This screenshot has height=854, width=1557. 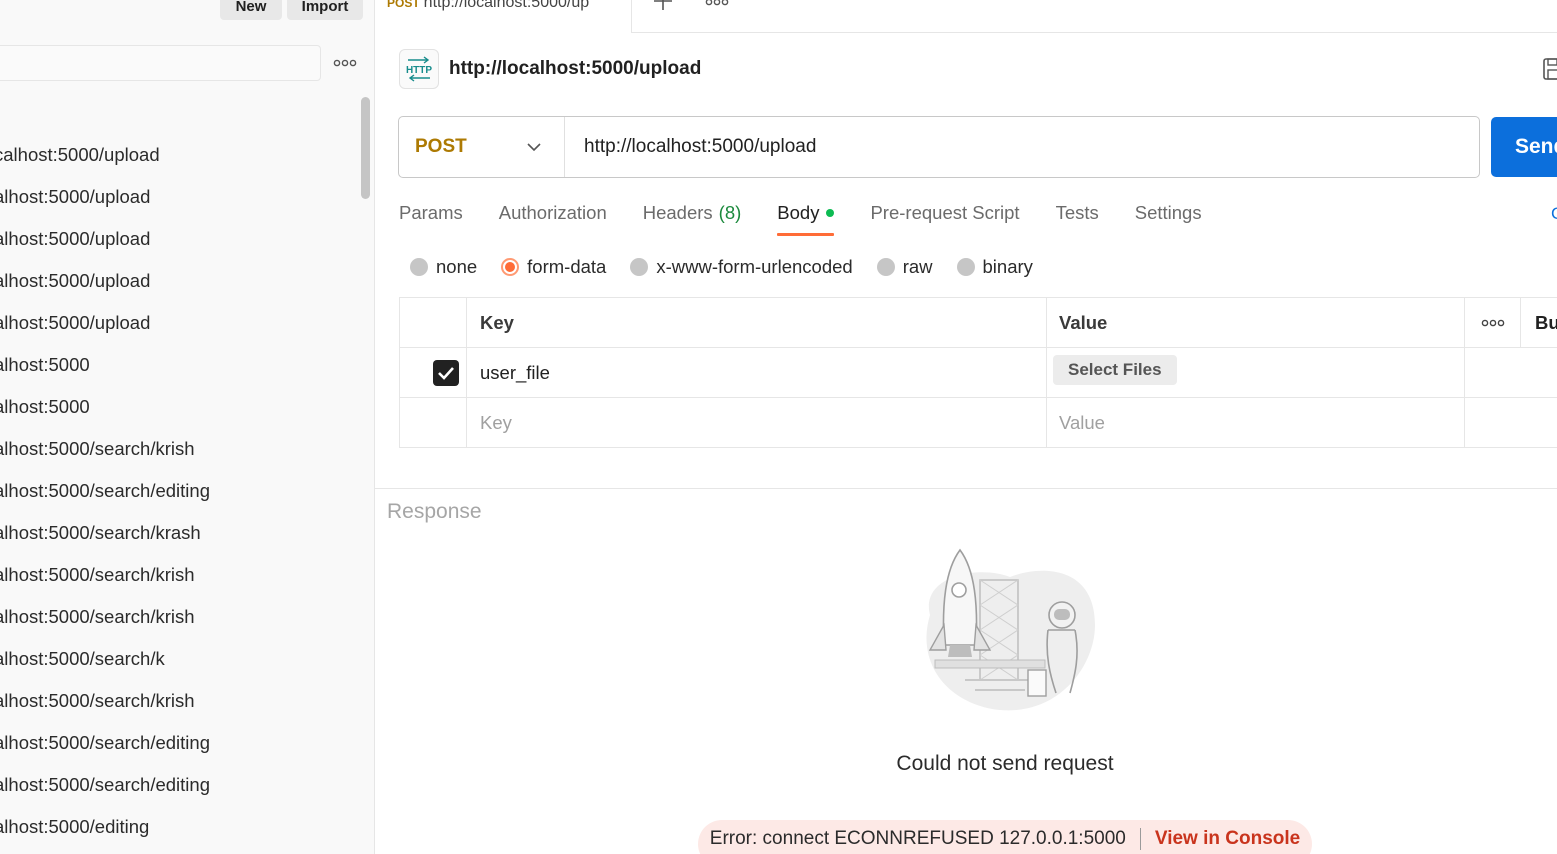 I want to click on table-row-empty: Key Value, so click(x=978, y=423).